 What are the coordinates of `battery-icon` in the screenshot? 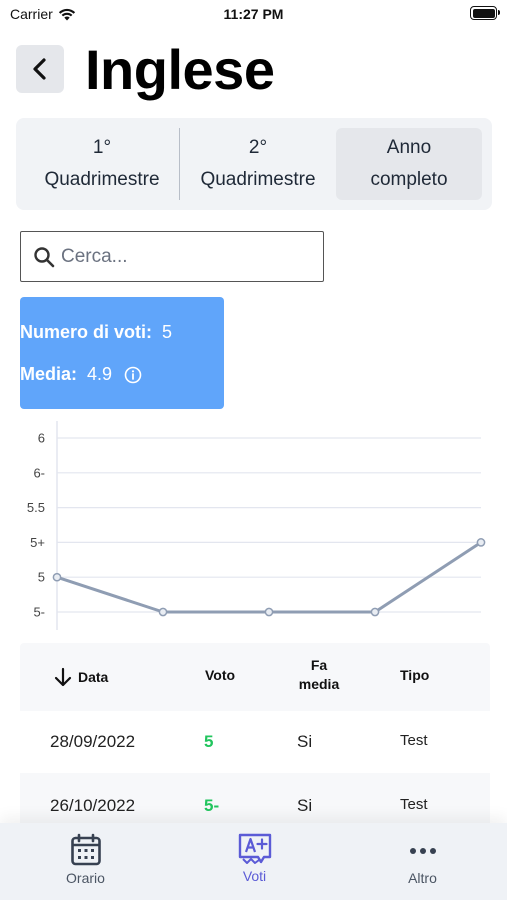 It's located at (485, 13).